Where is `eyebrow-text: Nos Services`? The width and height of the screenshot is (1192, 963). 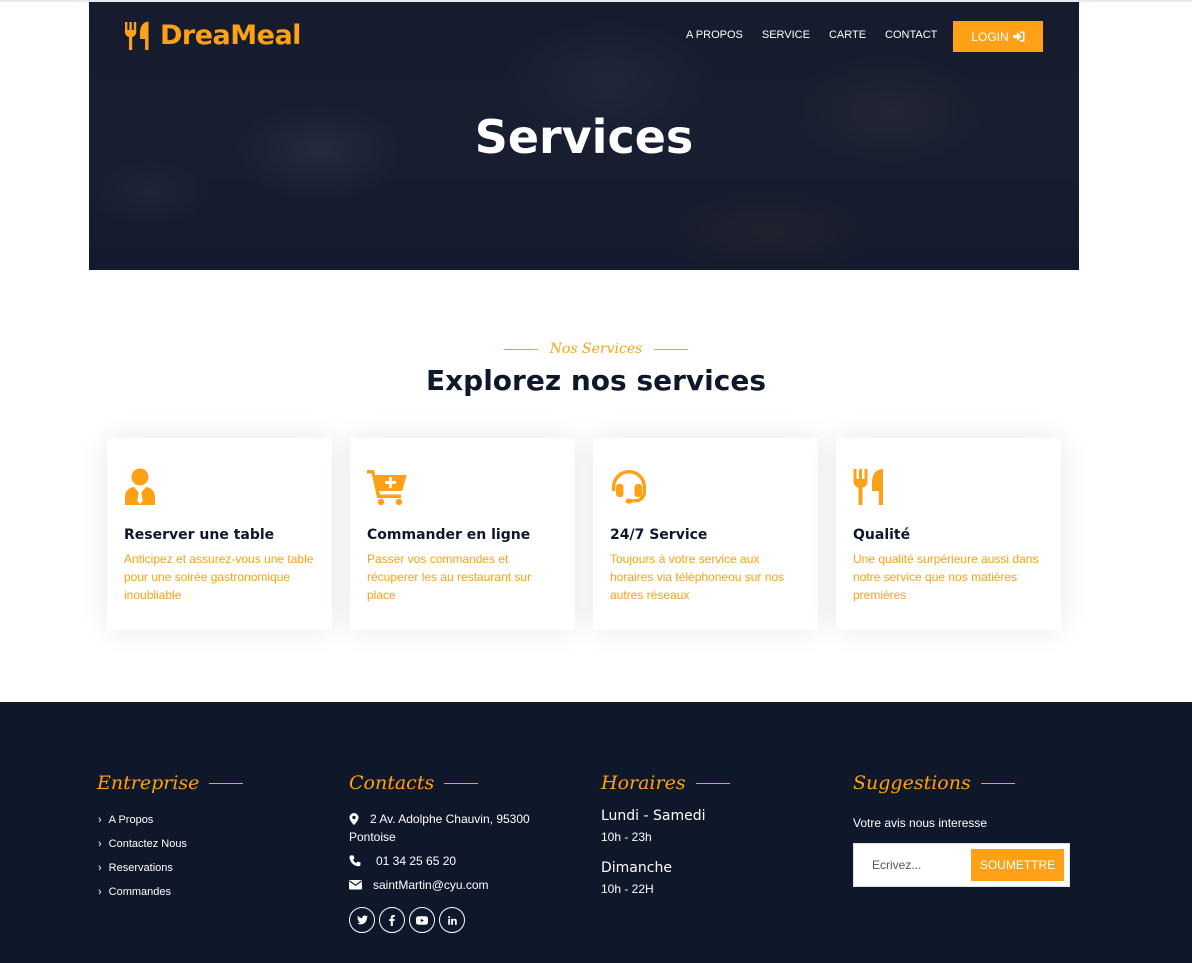
eyebrow-text: Nos Services is located at coordinates (596, 349).